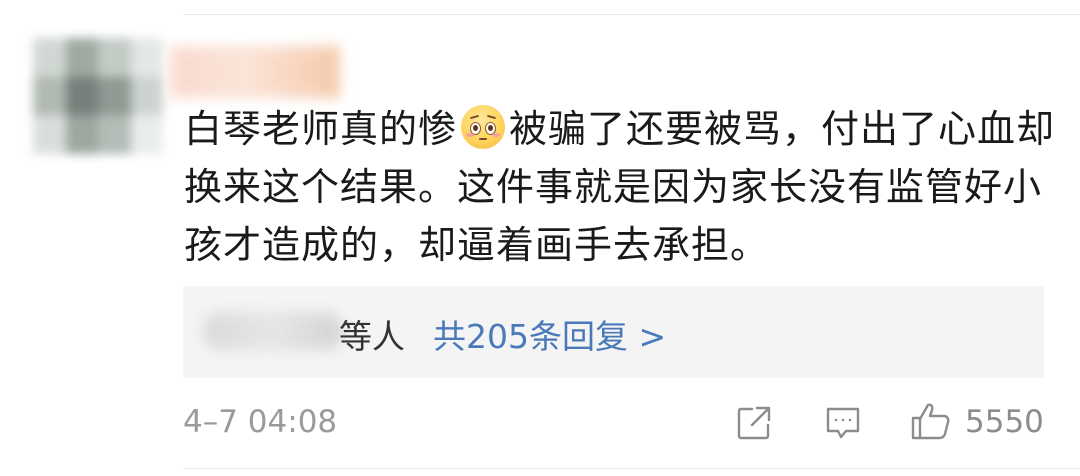 Image resolution: width=1080 pixels, height=476 pixels. Describe the element at coordinates (321, 129) in the screenshot. I see `comment-text-part-1: 白琴老师真的惨` at that location.